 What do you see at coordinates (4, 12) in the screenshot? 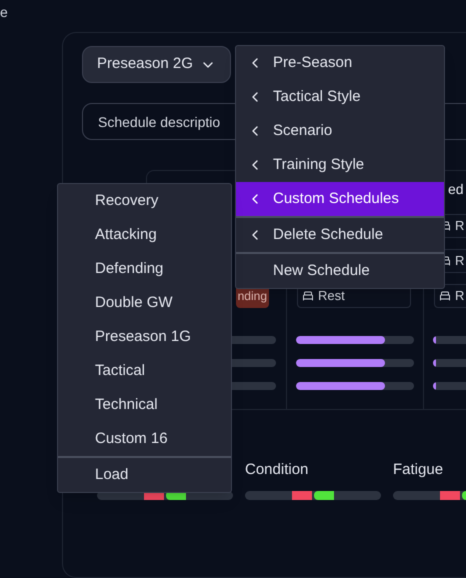
I see `header-text: e` at bounding box center [4, 12].